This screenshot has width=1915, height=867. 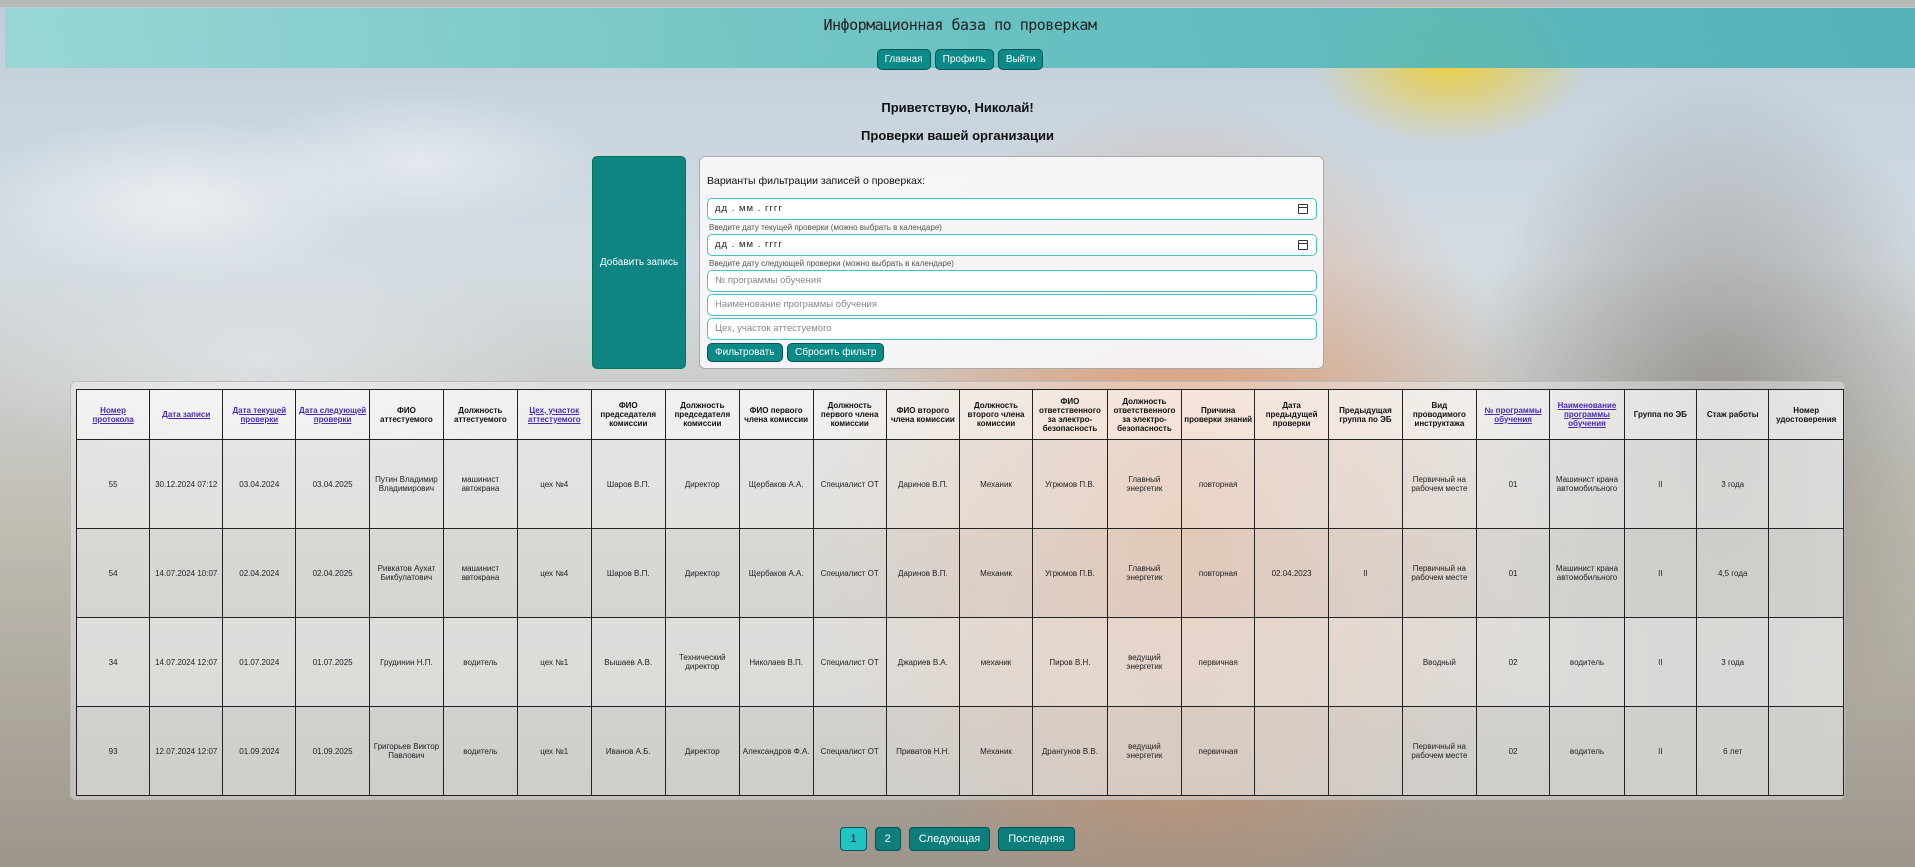 What do you see at coordinates (1012, 329) in the screenshot?
I see `workshop-input: Цех, участок аттестуемого` at bounding box center [1012, 329].